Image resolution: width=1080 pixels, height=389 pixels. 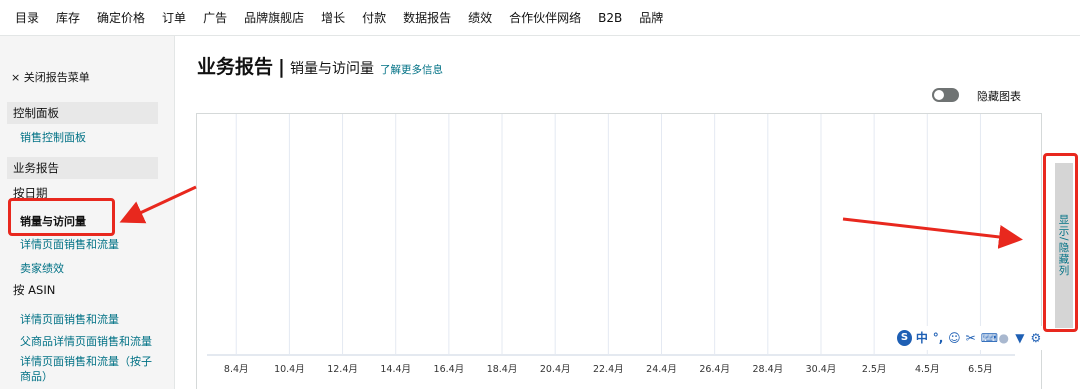 What do you see at coordinates (289, 369) in the screenshot?
I see `chart-x-tick-label: 10.4月` at bounding box center [289, 369].